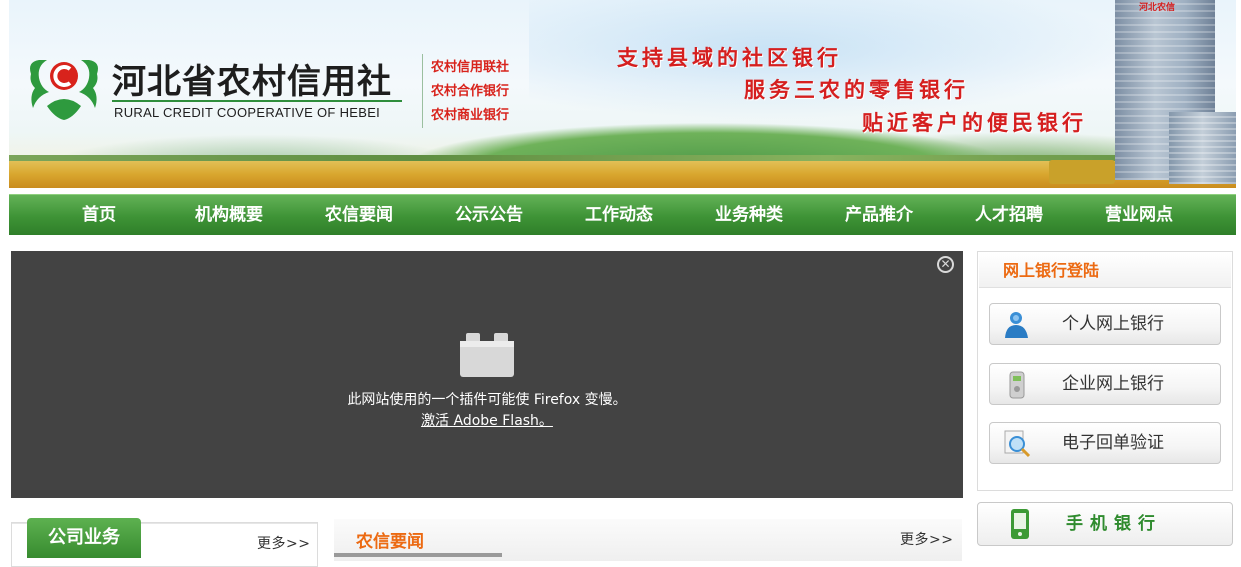 This screenshot has width=1241, height=567. I want to click on logo-english-name: RURAL CREDIT COOPERATIVE OF HEBEI, so click(247, 112).